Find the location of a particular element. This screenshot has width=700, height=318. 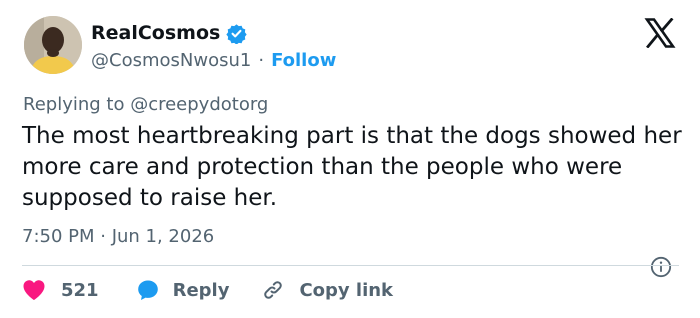

author-handle-row: @CosmosNwosu1 · Follow is located at coordinates (213, 60).